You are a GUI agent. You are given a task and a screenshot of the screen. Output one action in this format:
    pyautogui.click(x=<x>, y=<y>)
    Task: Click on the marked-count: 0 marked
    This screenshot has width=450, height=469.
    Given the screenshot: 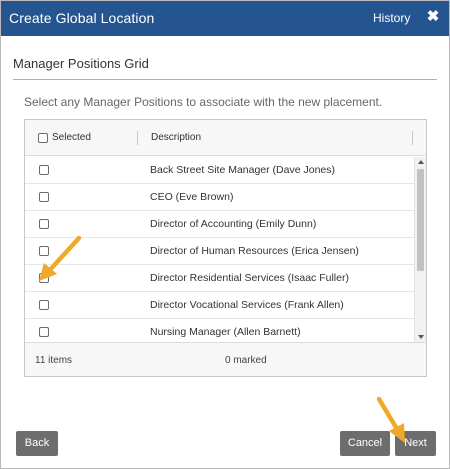 What is the action you would take?
    pyautogui.click(x=246, y=360)
    